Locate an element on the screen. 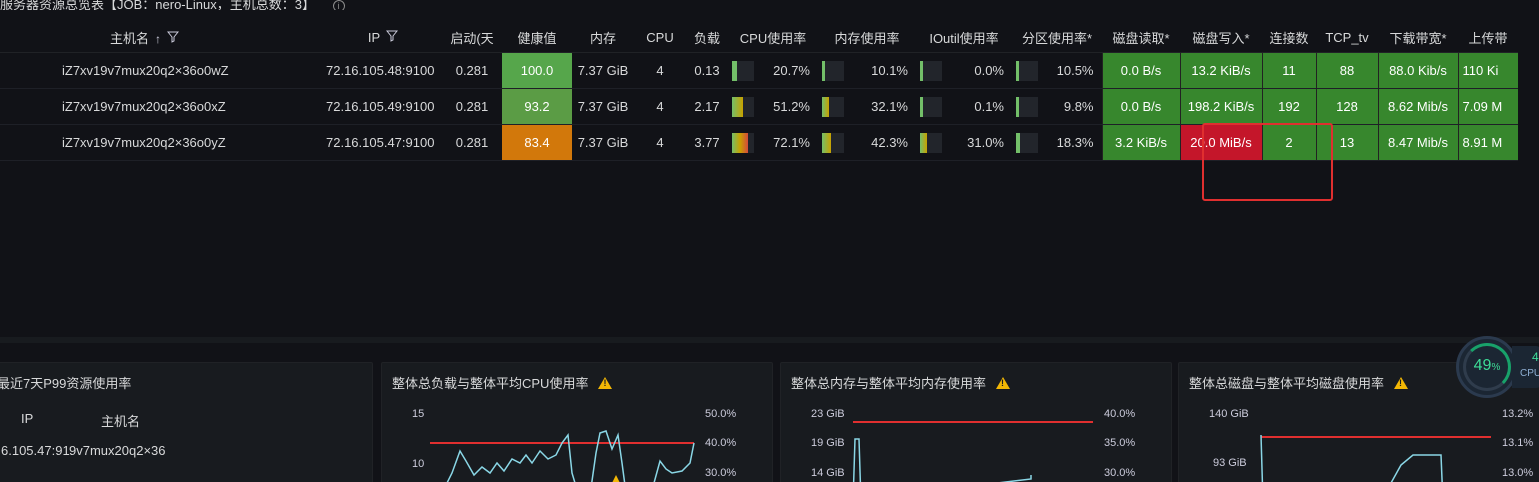 The width and height of the screenshot is (1539, 482). mem-usage-cell: 32.1% is located at coordinates (867, 106).